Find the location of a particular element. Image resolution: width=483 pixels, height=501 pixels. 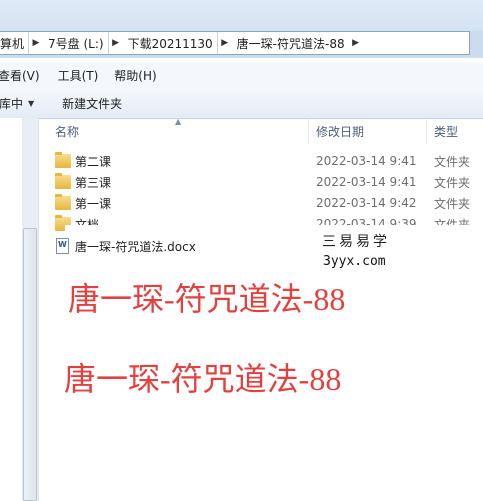

breadcrumb-label: 下载20211130 is located at coordinates (170, 43).